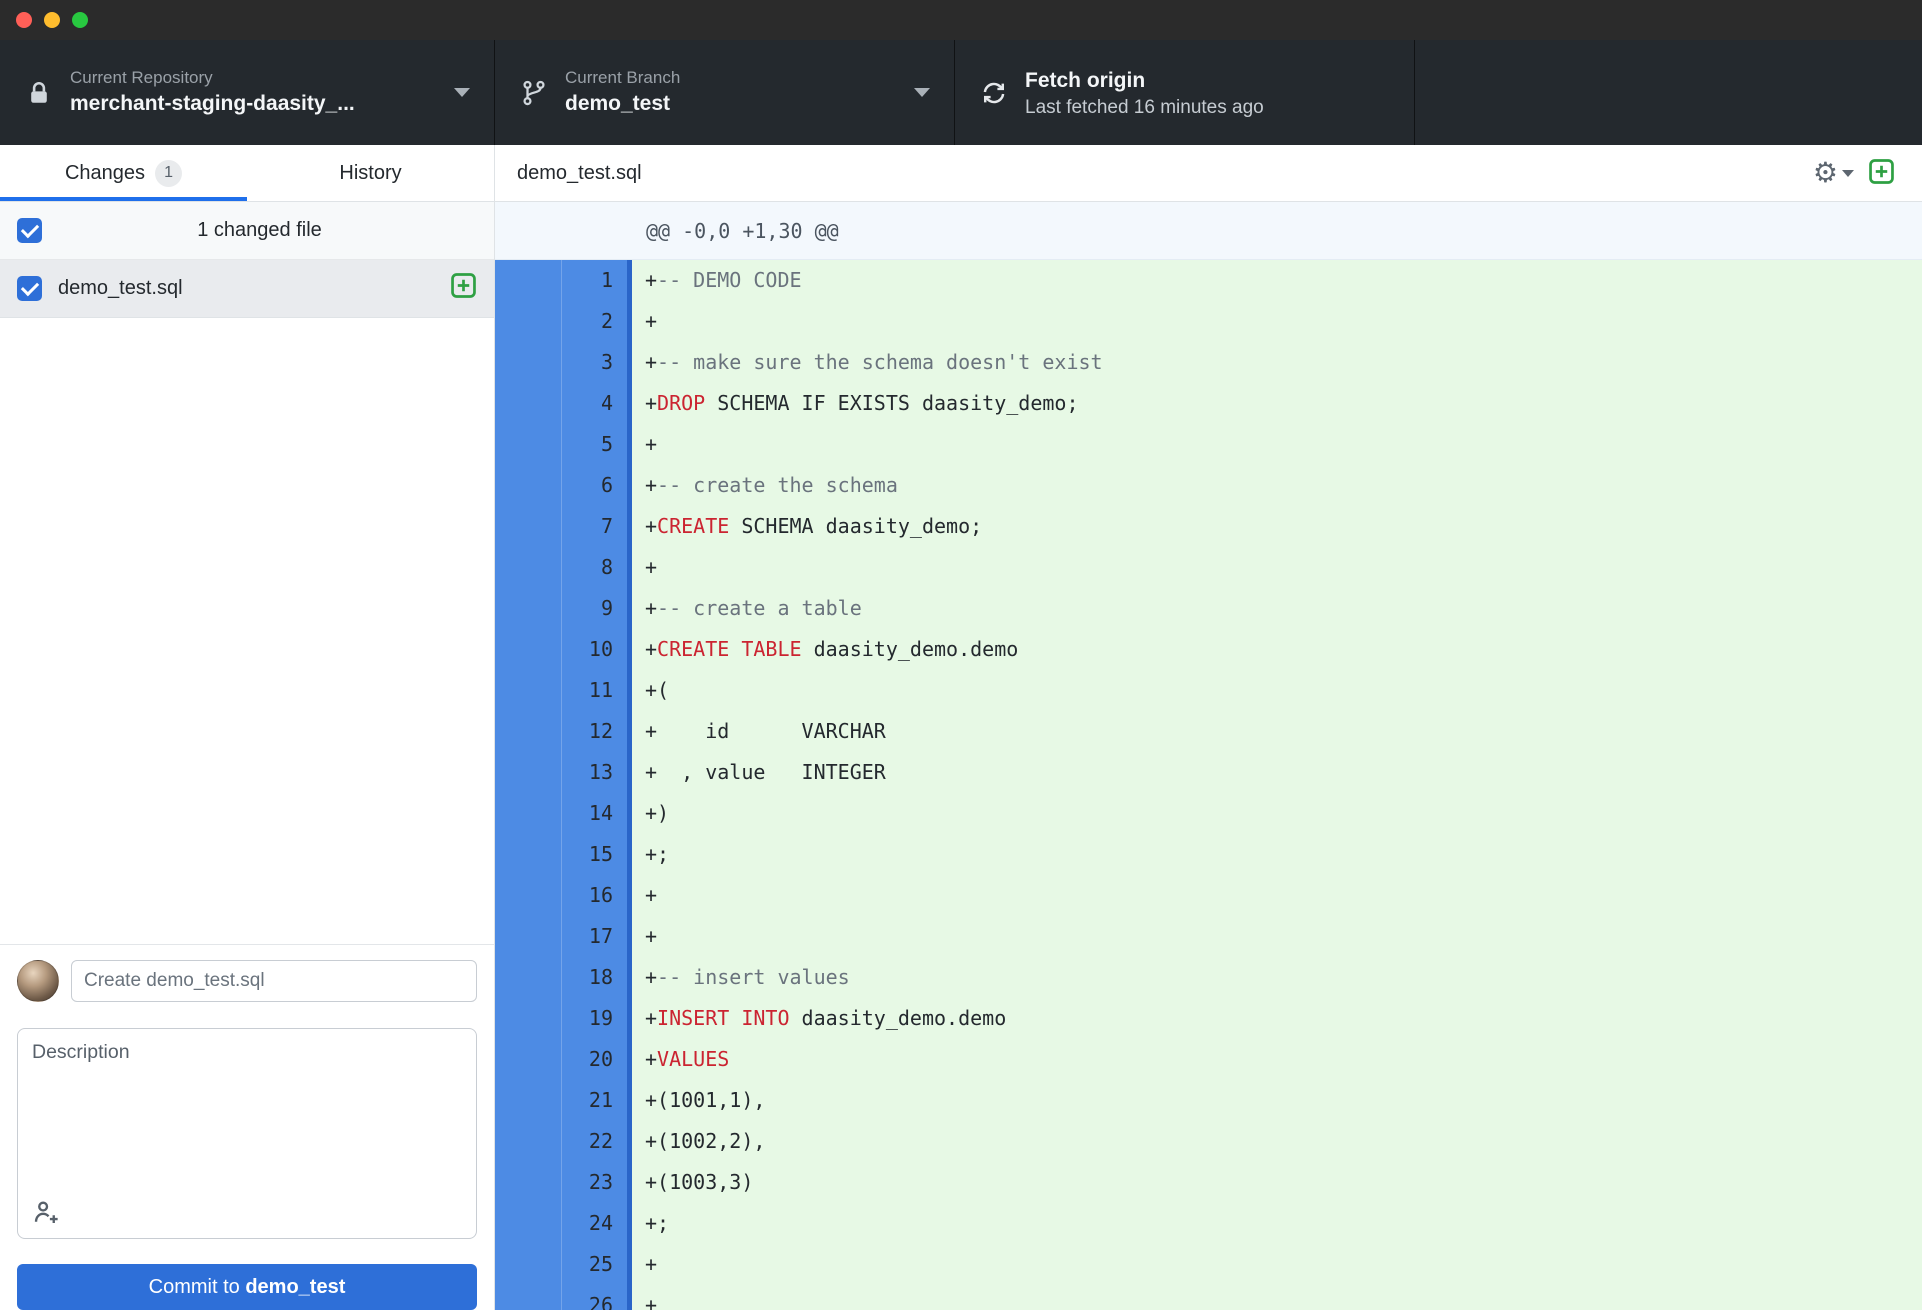 This screenshot has width=1922, height=1310. Describe the element at coordinates (1208, 231) in the screenshot. I see `hunk-header: @@ -0,0 +1,30 @@` at that location.